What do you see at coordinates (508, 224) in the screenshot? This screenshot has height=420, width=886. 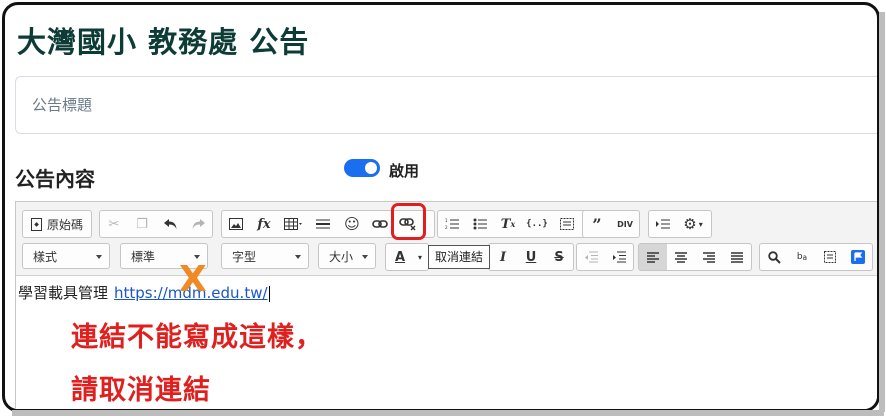 I see `remove-format-icon: Tx` at bounding box center [508, 224].